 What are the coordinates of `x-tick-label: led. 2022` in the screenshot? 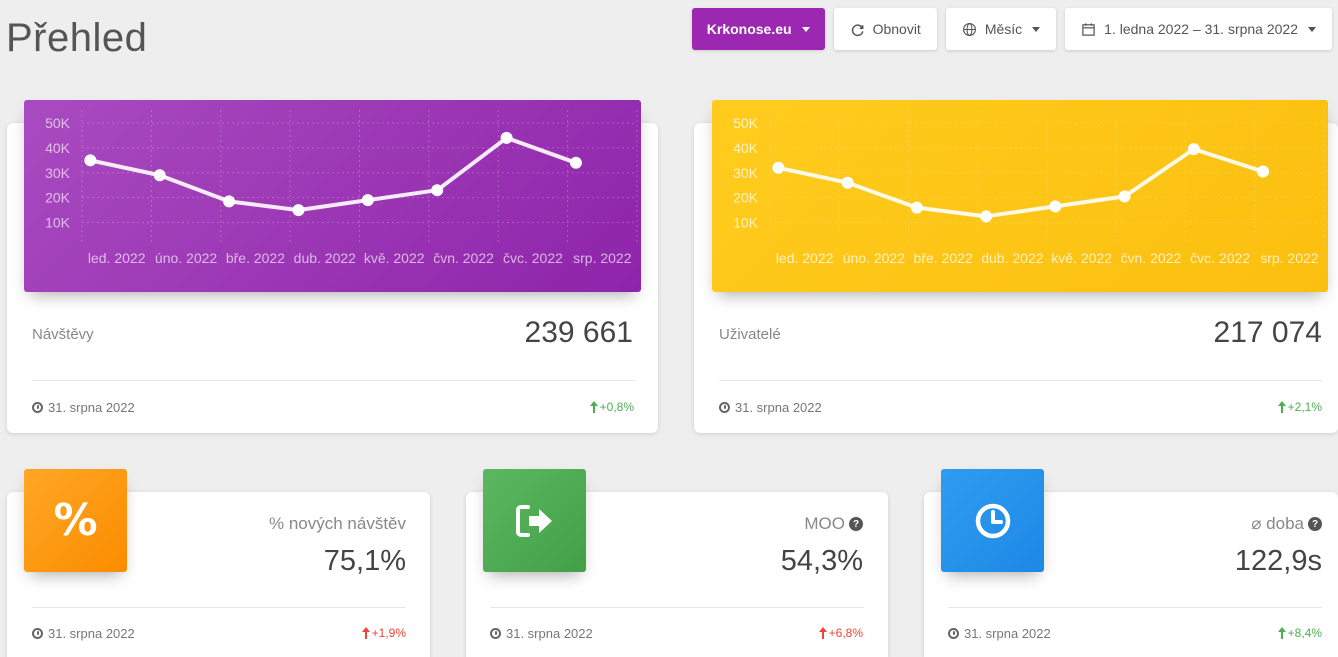 It's located at (117, 258).